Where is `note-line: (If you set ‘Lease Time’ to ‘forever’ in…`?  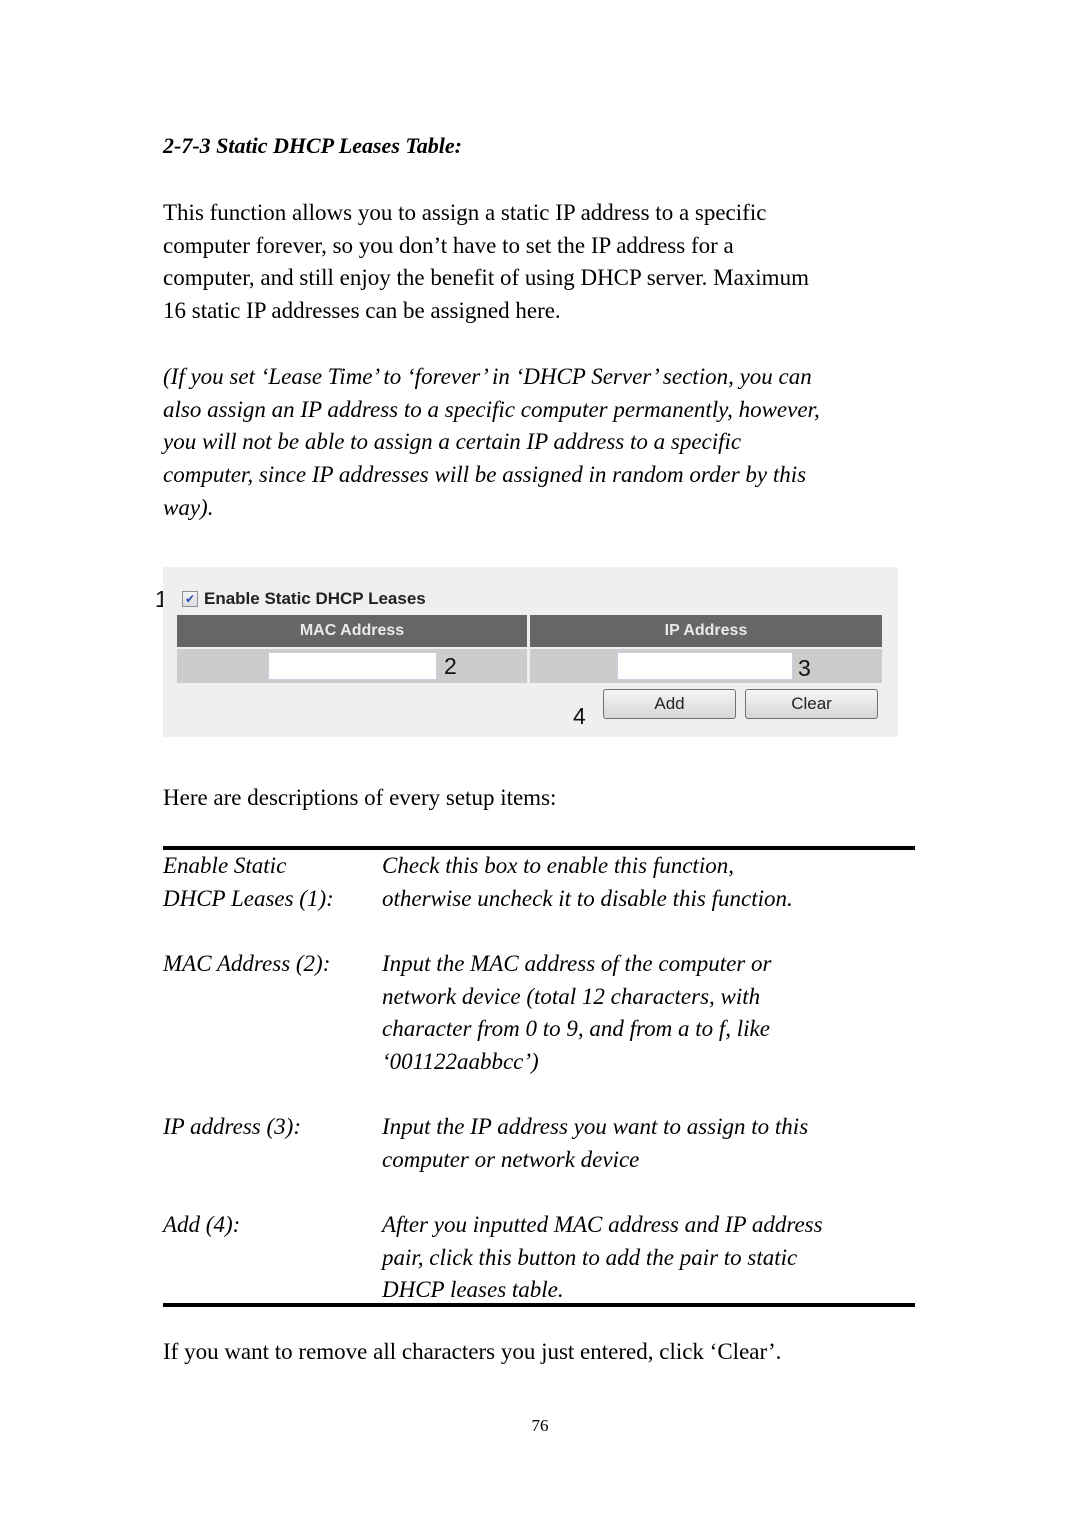
note-line: (If you set ‘Lease Time’ to ‘forever’ in… is located at coordinates (487, 376).